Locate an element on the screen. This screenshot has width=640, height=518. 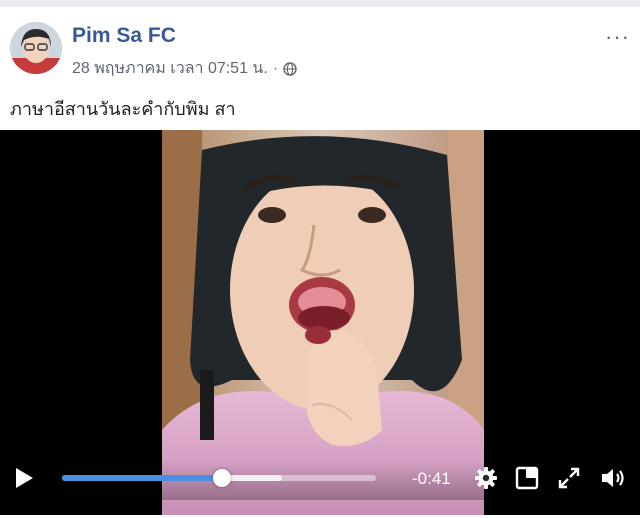
post-timestamp: 28 พฤษภาคม เวลา 07:51 น. is located at coordinates (170, 68).